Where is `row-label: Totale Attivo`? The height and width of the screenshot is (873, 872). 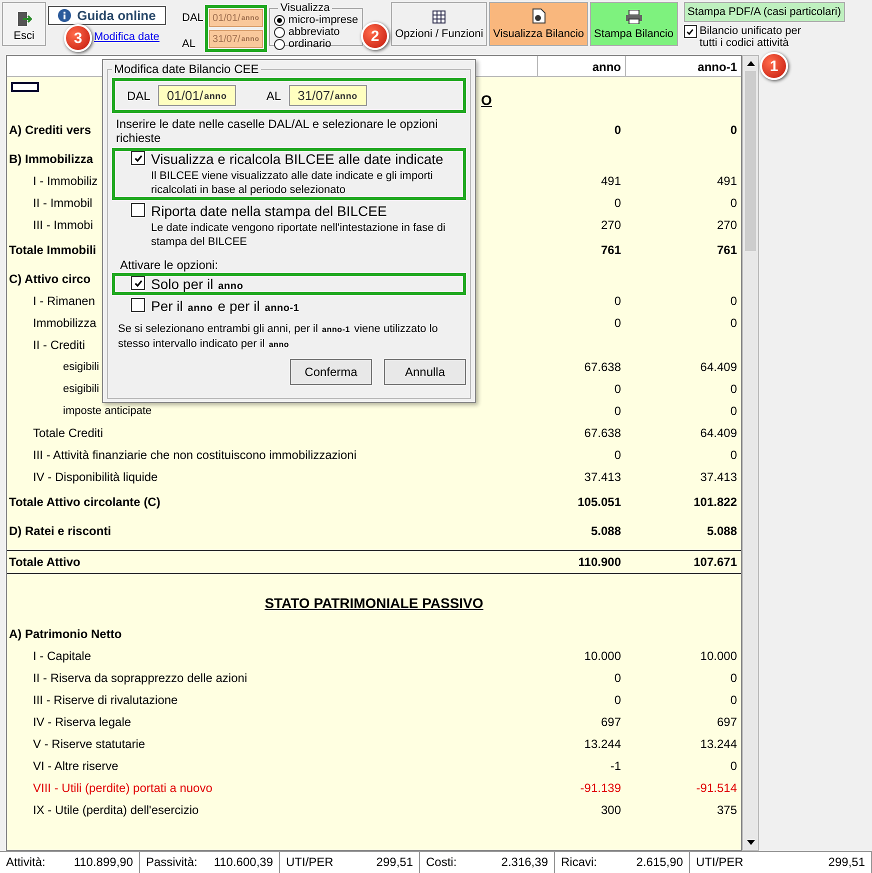 row-label: Totale Attivo is located at coordinates (44, 562).